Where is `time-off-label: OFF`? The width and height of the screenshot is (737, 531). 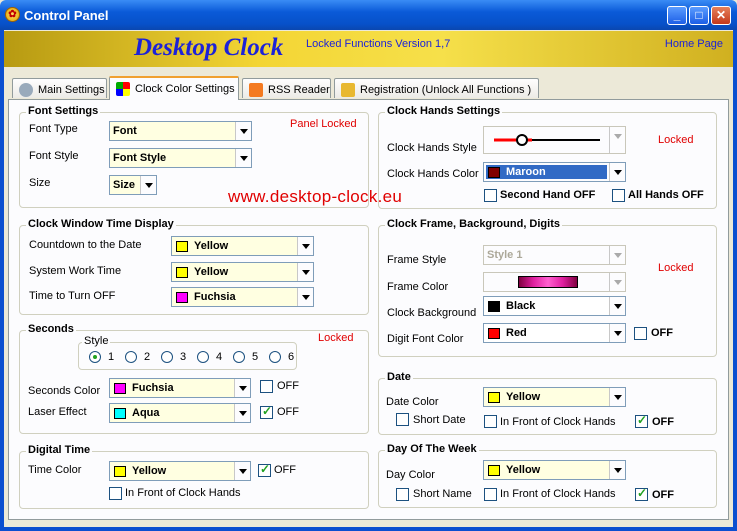 time-off-label: OFF is located at coordinates (285, 470).